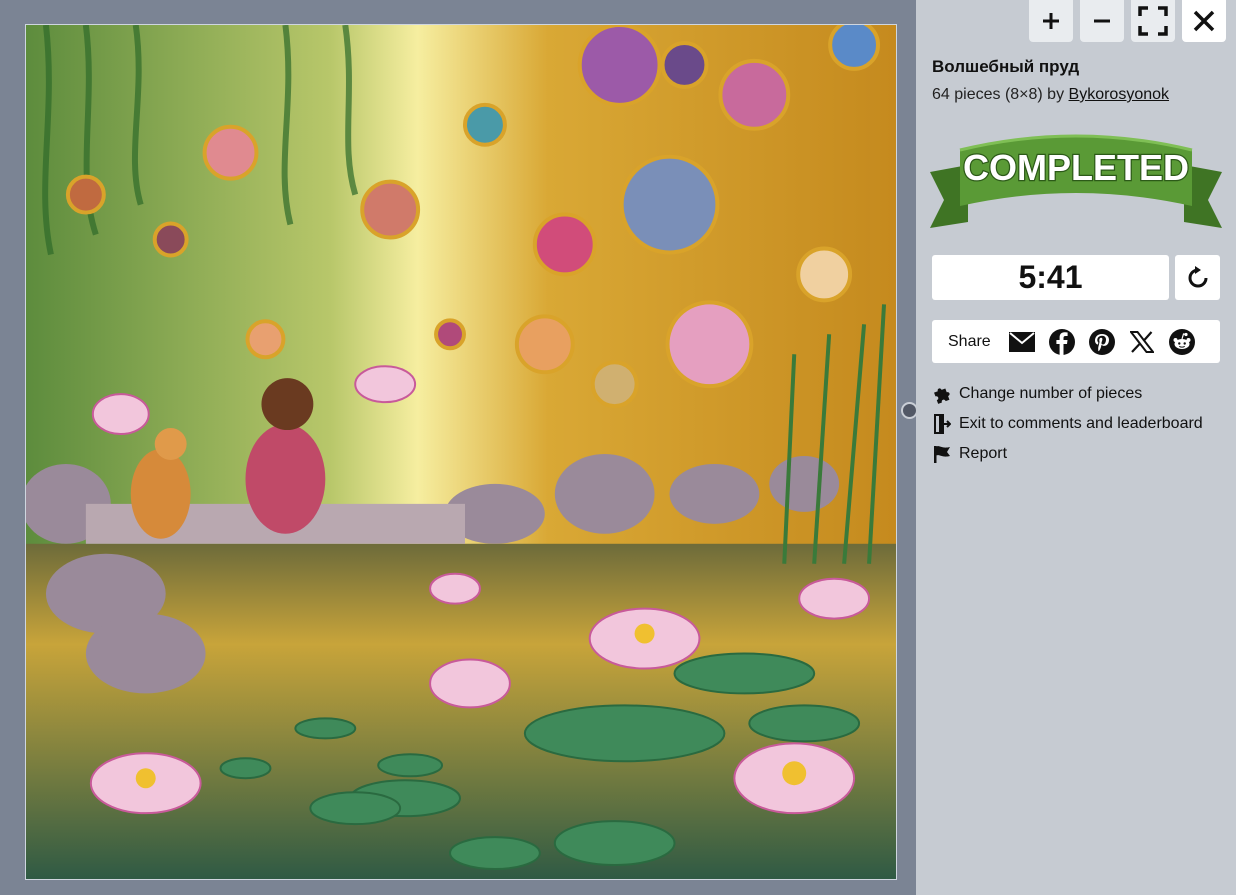  I want to click on report-link: Report, so click(969, 454).